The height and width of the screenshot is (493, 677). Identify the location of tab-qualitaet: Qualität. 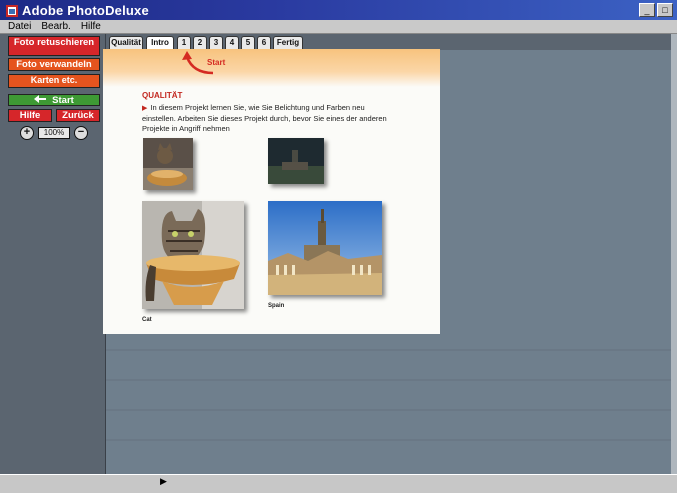
(126, 42).